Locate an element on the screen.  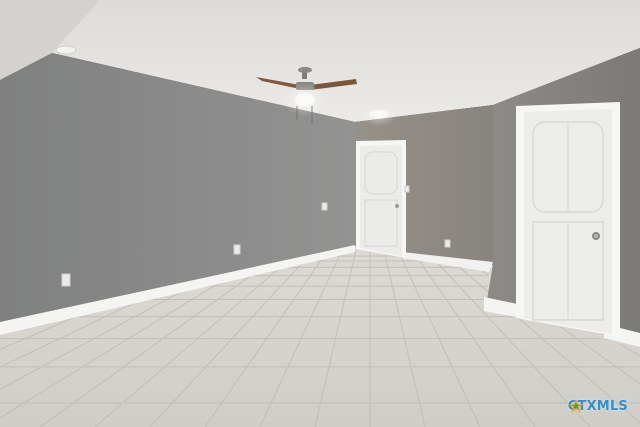
watermark: CTXMLS is located at coordinates (597, 406).